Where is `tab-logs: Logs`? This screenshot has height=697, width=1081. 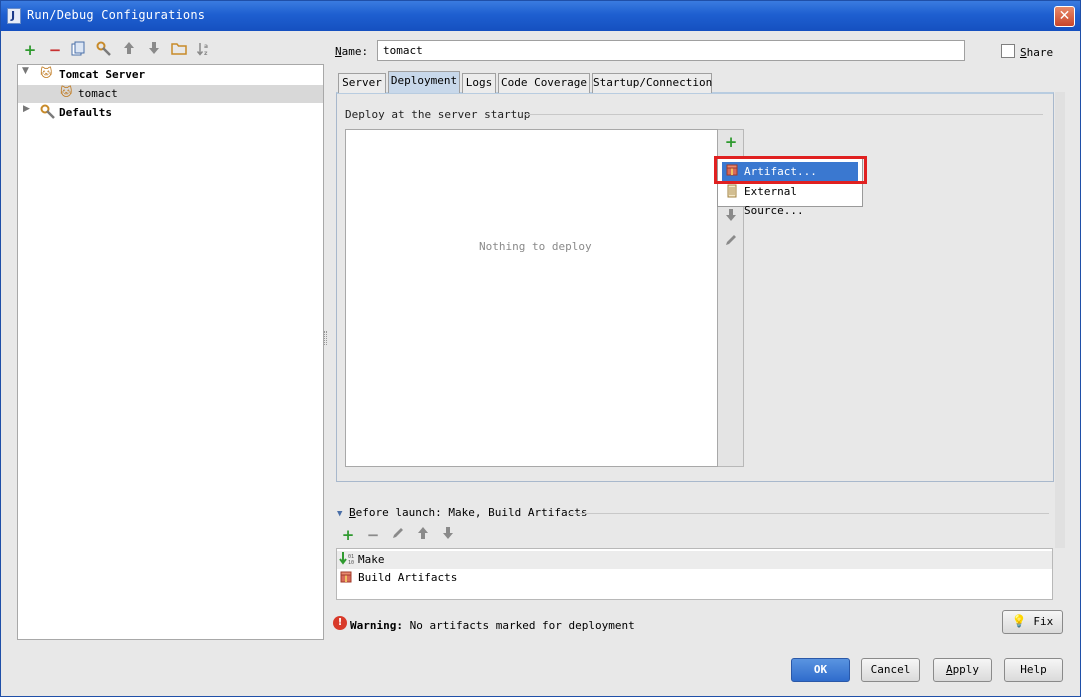
tab-logs: Logs is located at coordinates (479, 83).